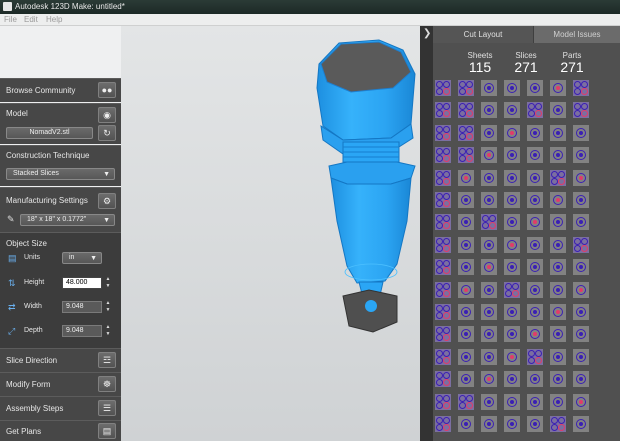 This screenshot has width=620, height=441. Describe the element at coordinates (49, 133) in the screenshot. I see `model-file-field: NomadV2.stl` at that location.